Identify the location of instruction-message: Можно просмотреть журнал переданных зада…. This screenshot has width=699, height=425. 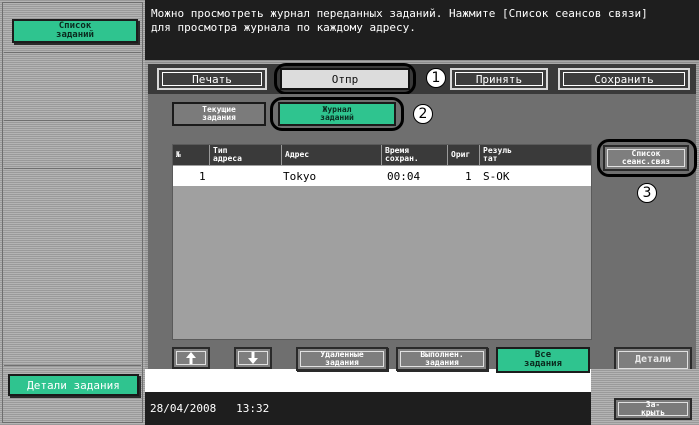
(422, 30).